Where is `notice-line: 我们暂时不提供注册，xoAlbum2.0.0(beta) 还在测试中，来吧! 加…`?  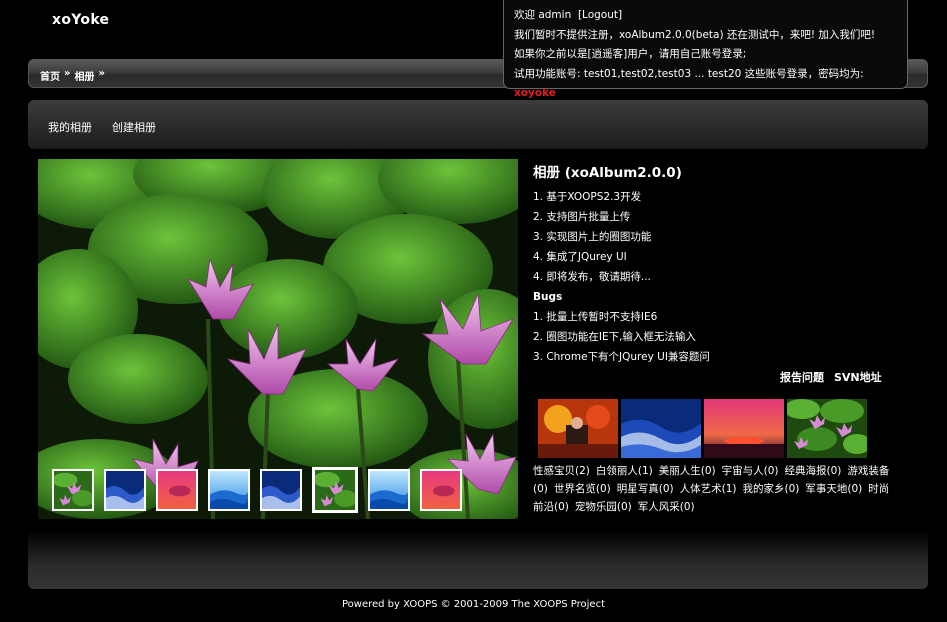
notice-line: 我们暂时不提供注册，xoAlbum2.0.0(beta) 还在测试中，来吧! 加… is located at coordinates (695, 34).